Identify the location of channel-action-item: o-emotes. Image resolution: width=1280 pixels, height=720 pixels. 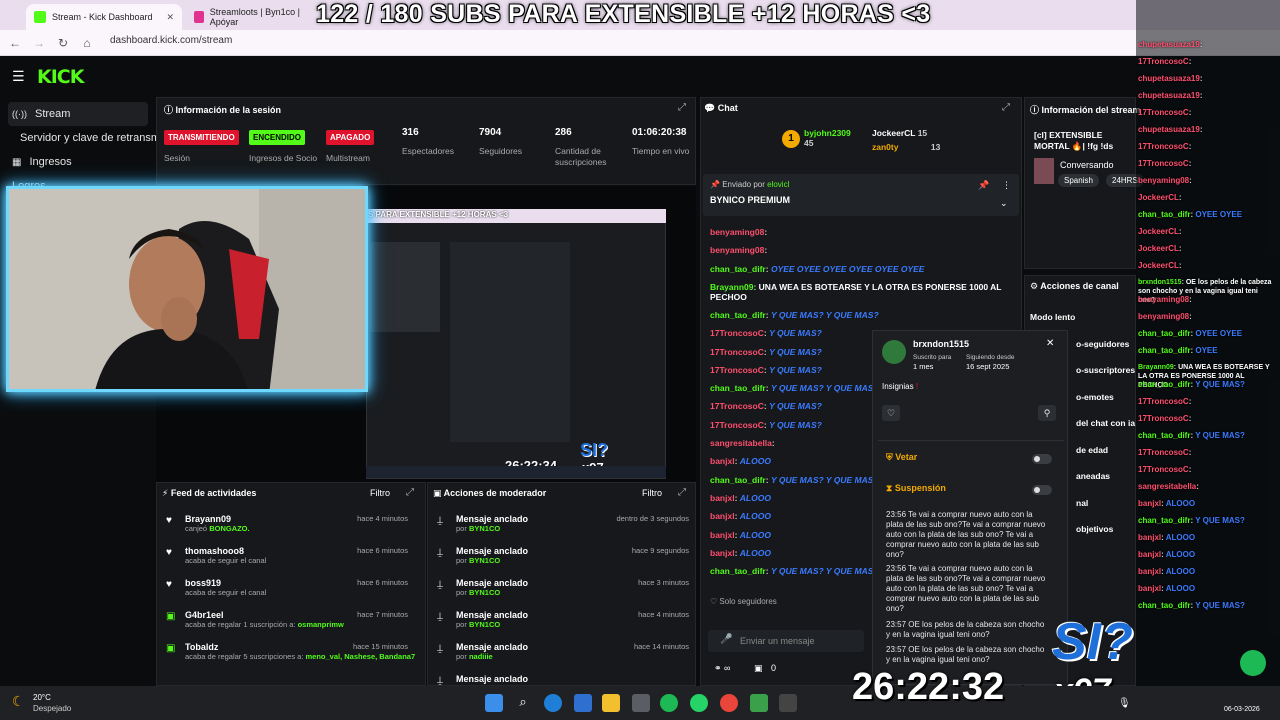
(1095, 397).